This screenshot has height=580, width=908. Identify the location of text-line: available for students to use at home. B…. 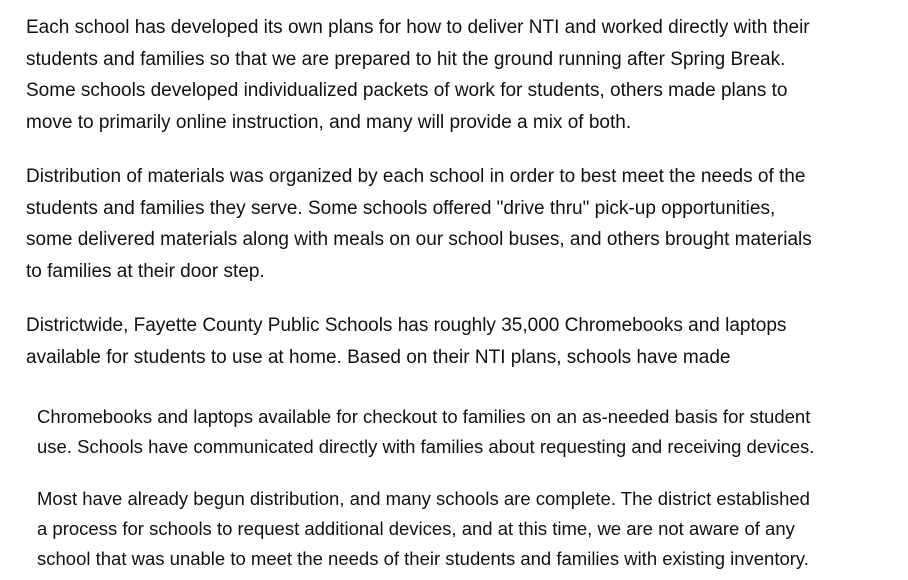
(378, 357).